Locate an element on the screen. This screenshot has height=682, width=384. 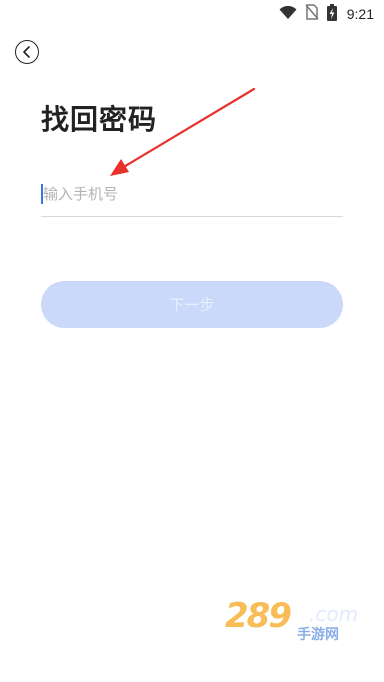
status-icons: 9:21 is located at coordinates (326, 14).